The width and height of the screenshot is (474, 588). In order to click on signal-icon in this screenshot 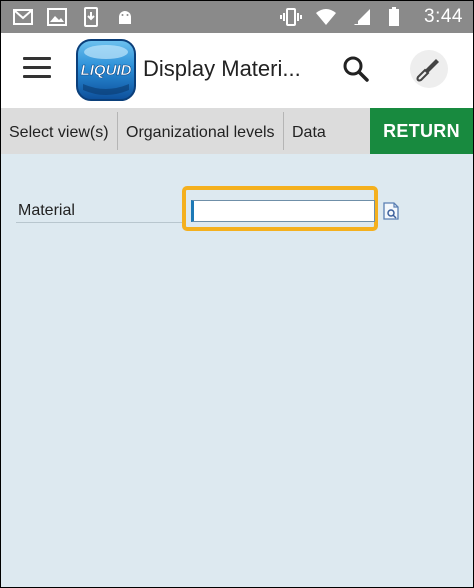, I will do `click(362, 17)`.